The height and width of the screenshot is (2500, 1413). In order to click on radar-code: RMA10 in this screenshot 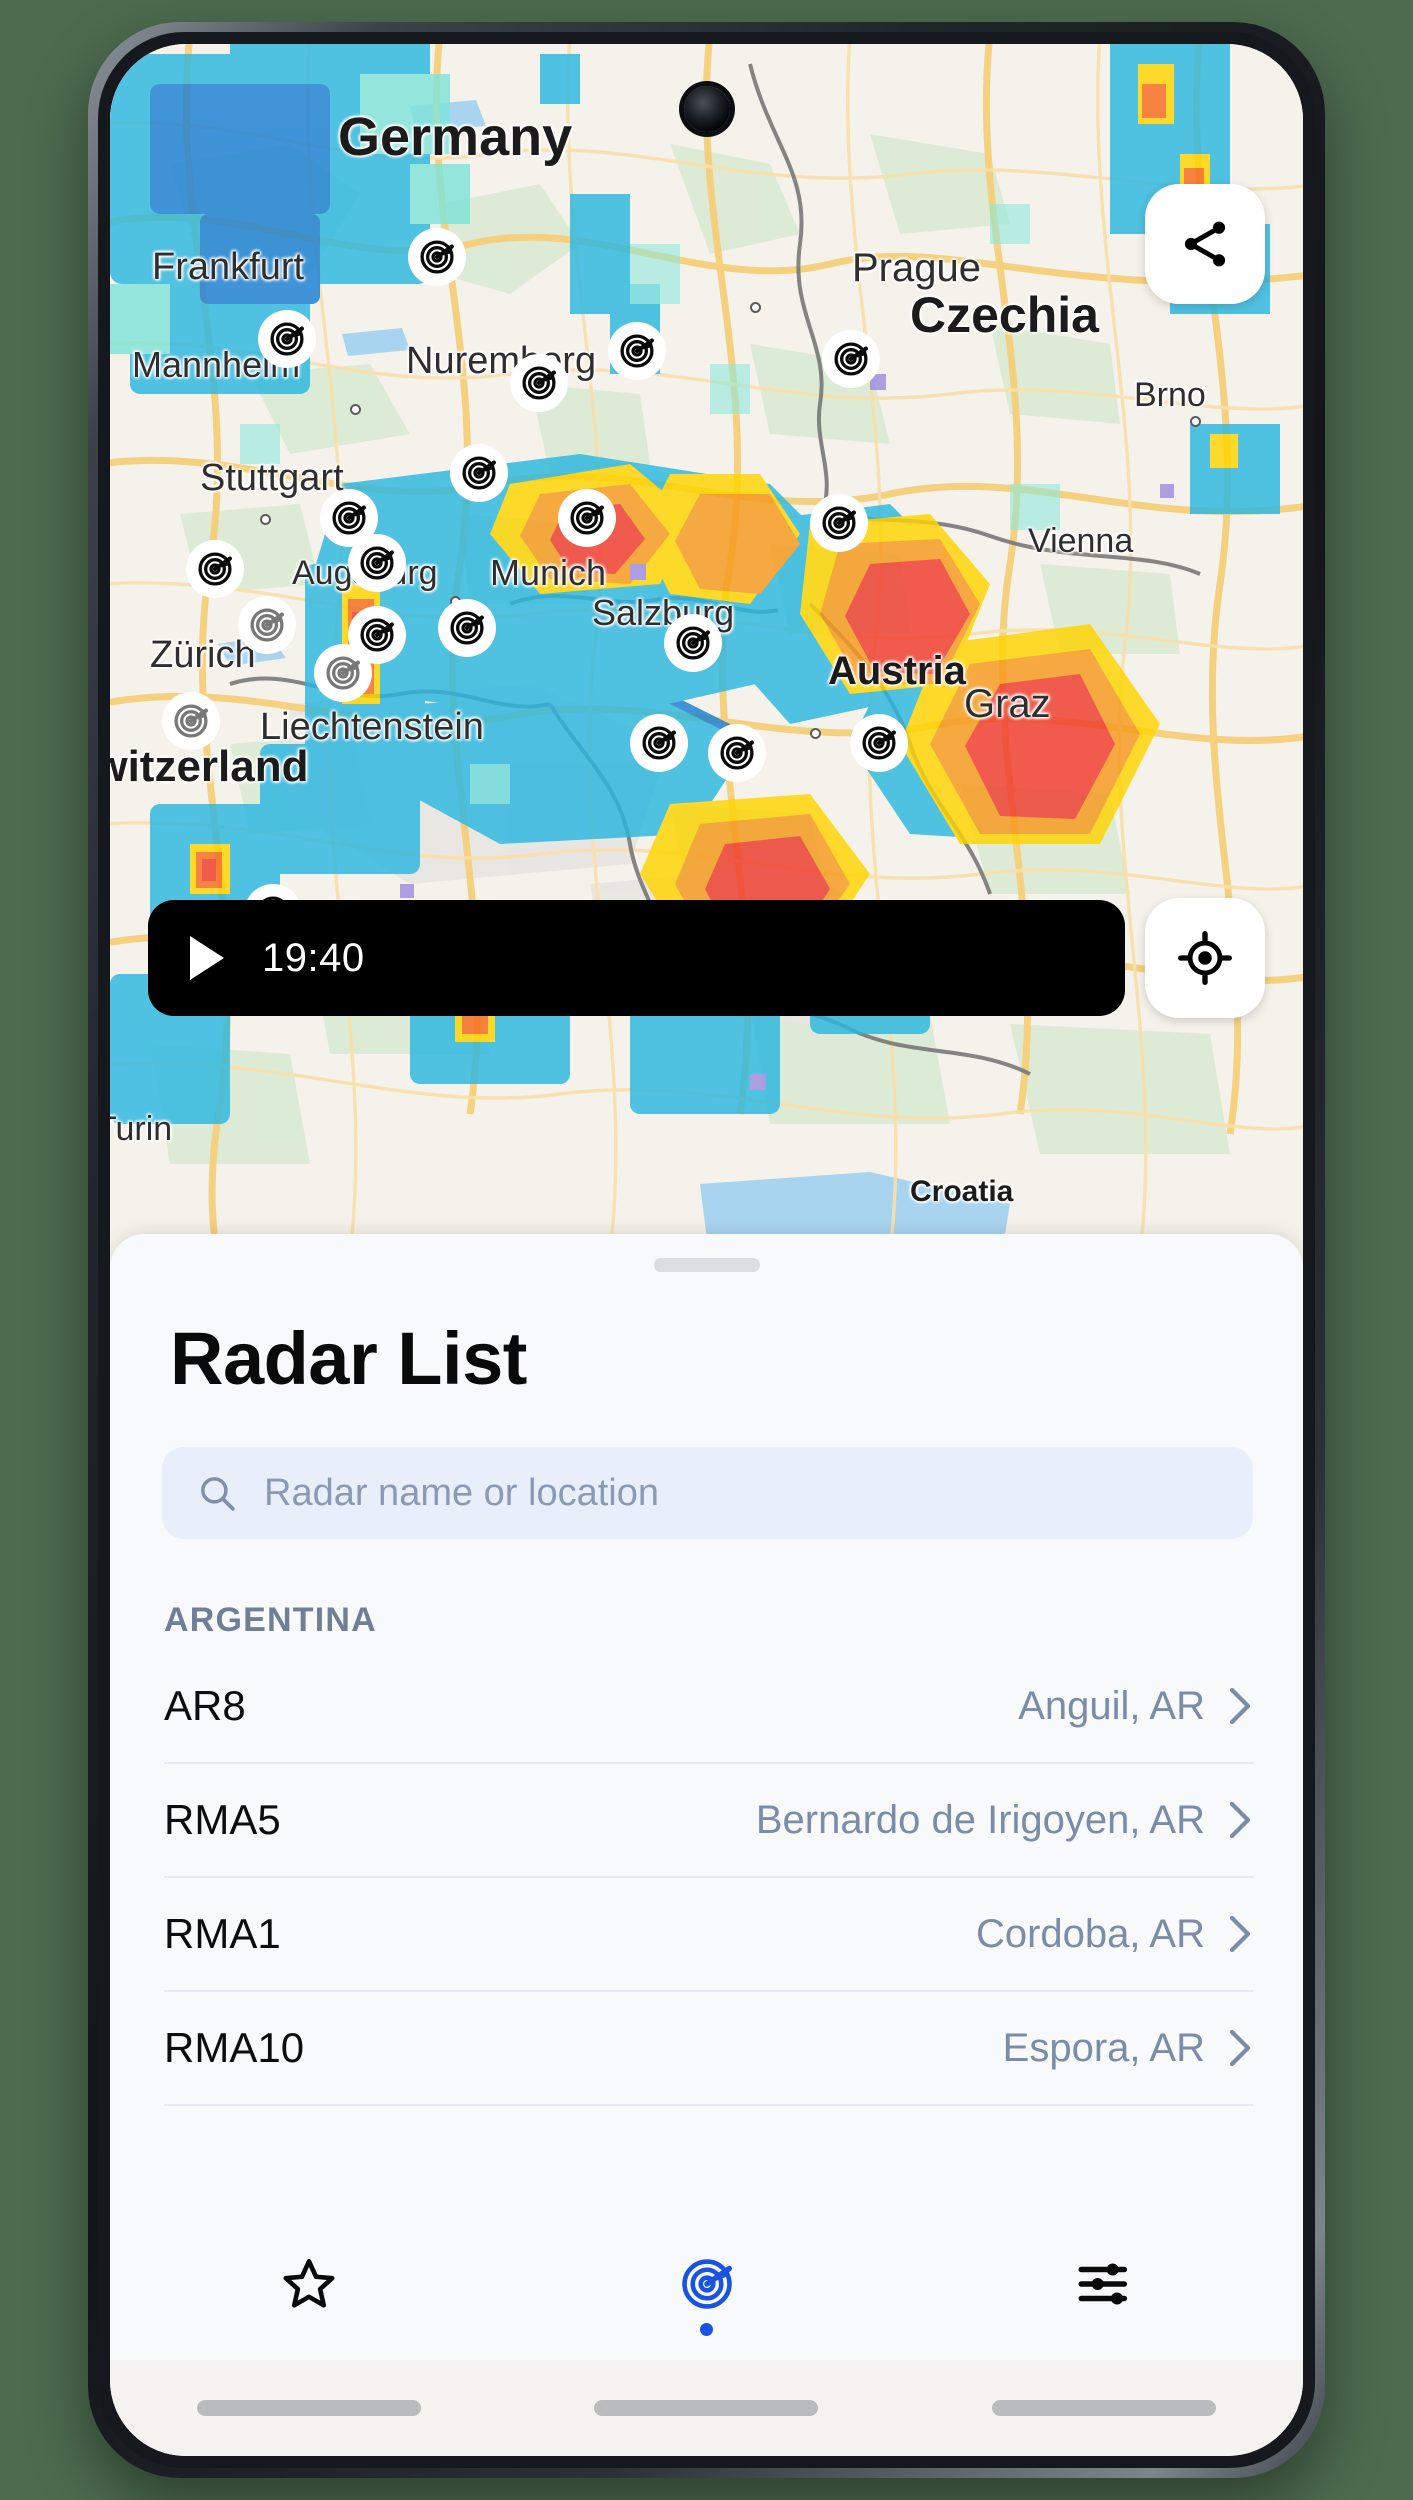, I will do `click(234, 2047)`.